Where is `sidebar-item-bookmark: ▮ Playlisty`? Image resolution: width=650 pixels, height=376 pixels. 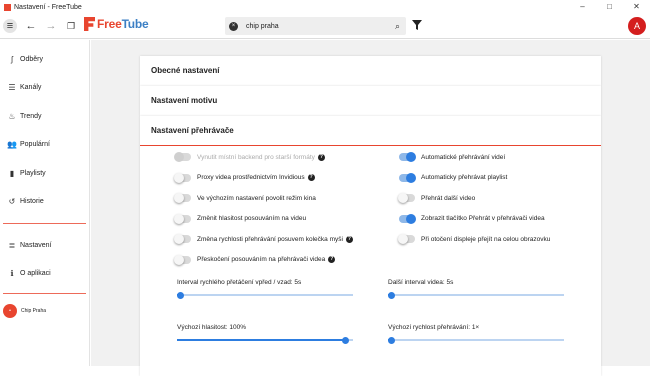 sidebar-item-bookmark: ▮ Playlisty is located at coordinates (44, 173).